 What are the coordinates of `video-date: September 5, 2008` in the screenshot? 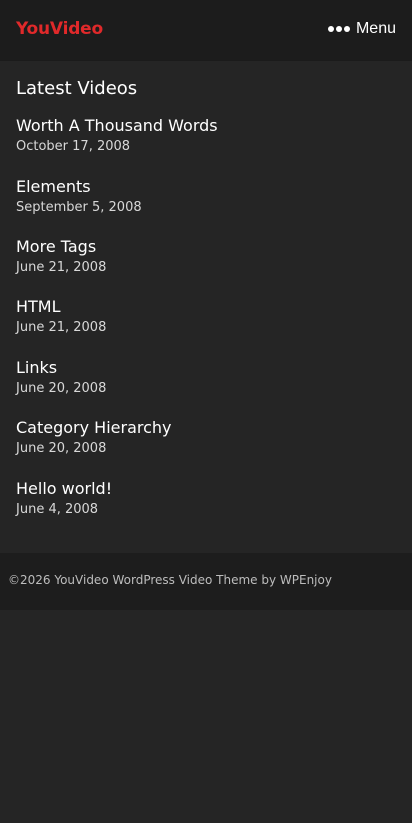 It's located at (79, 207).